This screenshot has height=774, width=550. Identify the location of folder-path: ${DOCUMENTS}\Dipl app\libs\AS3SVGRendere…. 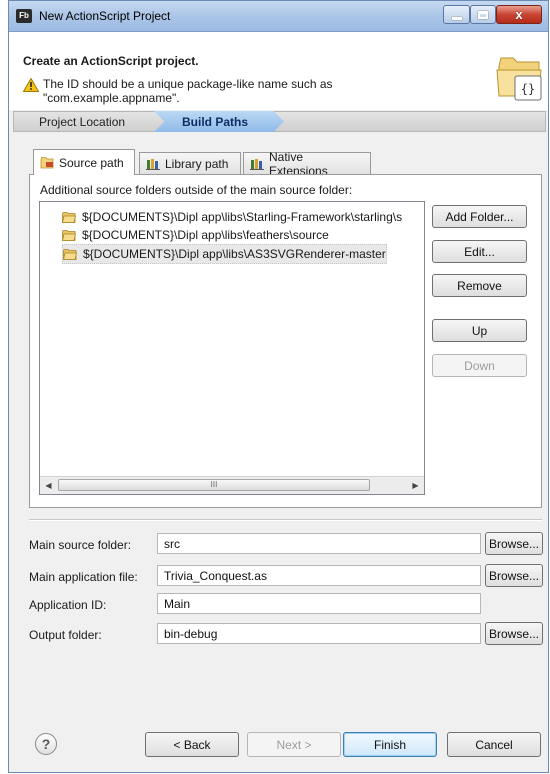
(234, 254).